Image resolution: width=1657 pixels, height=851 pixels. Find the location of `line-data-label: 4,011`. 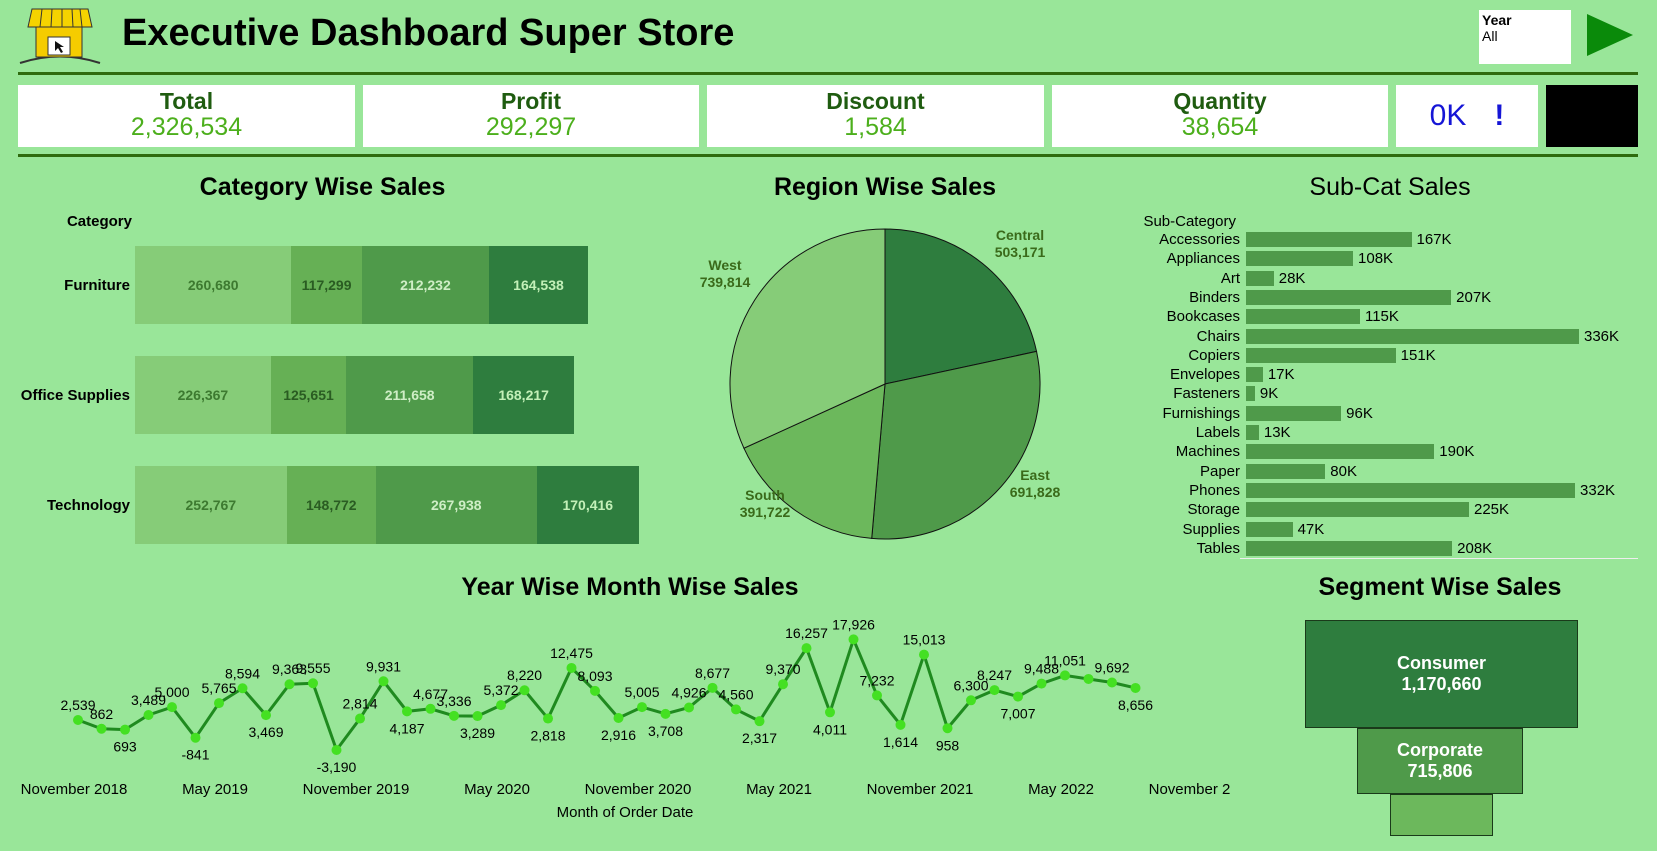

line-data-label: 4,011 is located at coordinates (830, 729).